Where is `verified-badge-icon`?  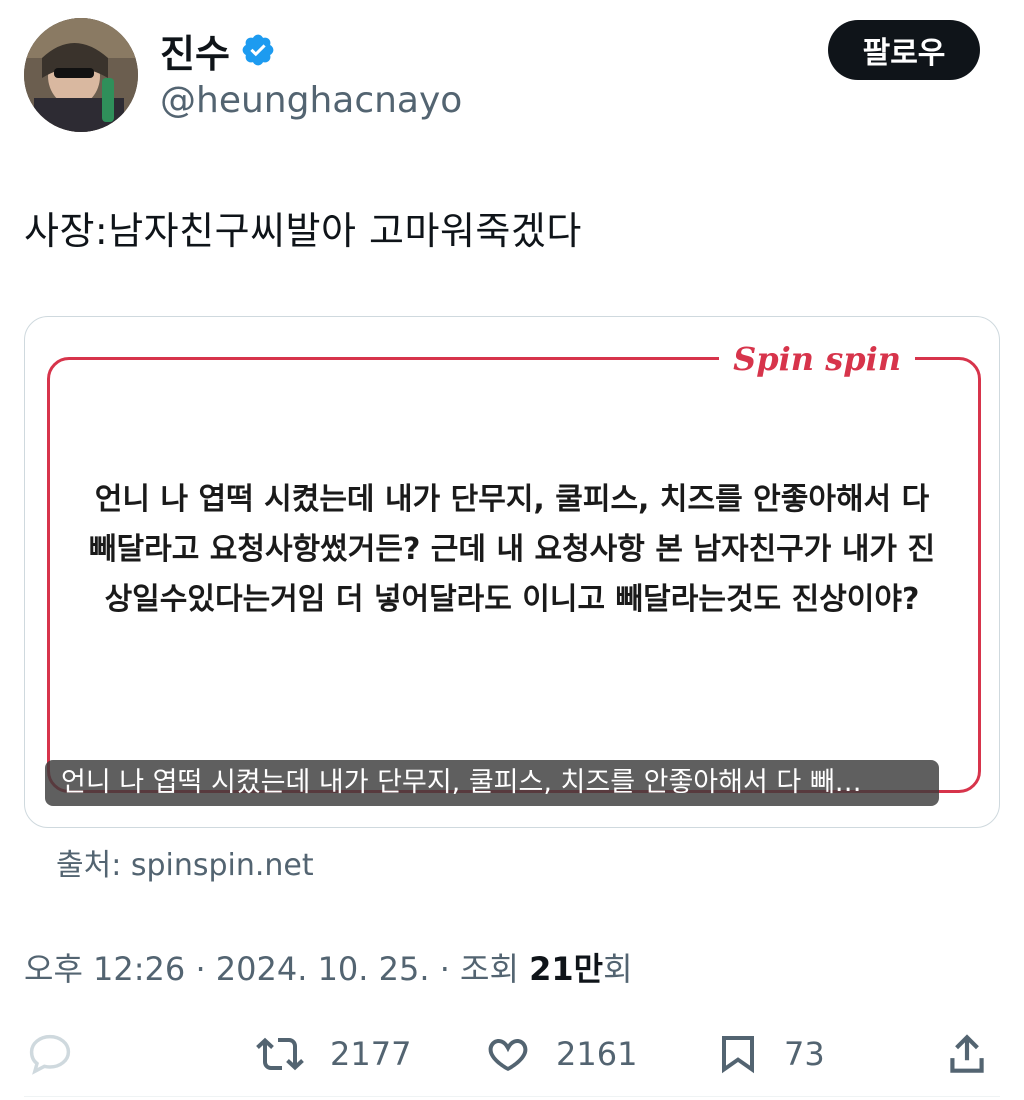
verified-badge-icon is located at coordinates (258, 50).